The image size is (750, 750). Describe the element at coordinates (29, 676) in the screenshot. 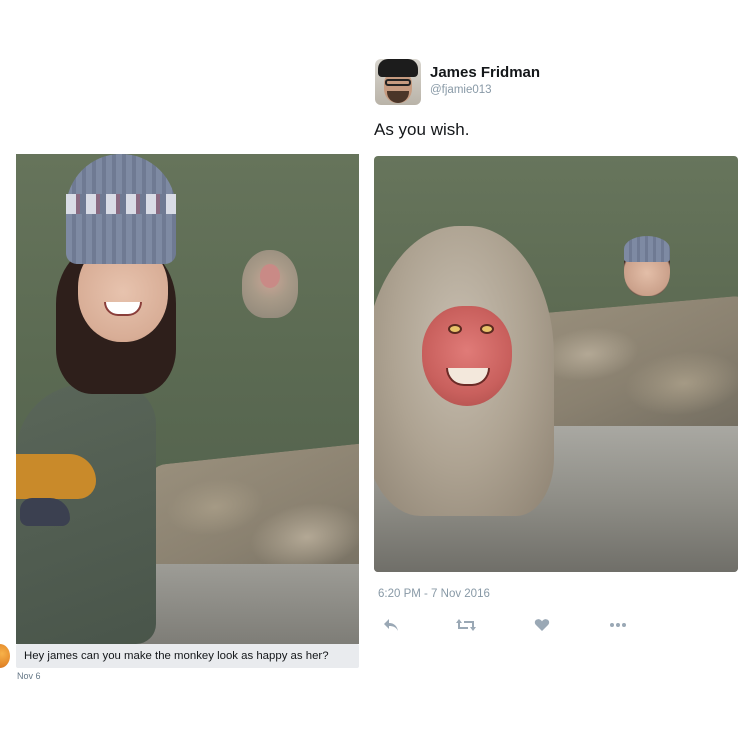

I see `caption-date: Nov 6` at that location.